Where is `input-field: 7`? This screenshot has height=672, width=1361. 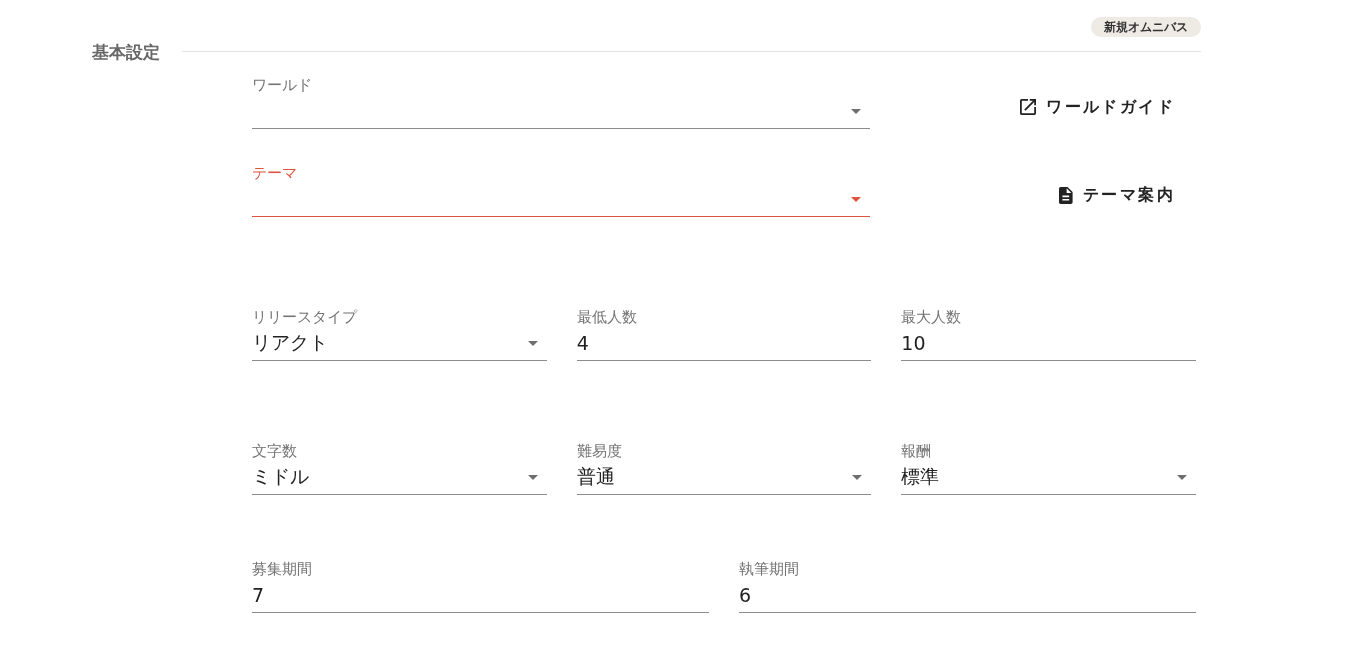
input-field: 7 is located at coordinates (480, 595).